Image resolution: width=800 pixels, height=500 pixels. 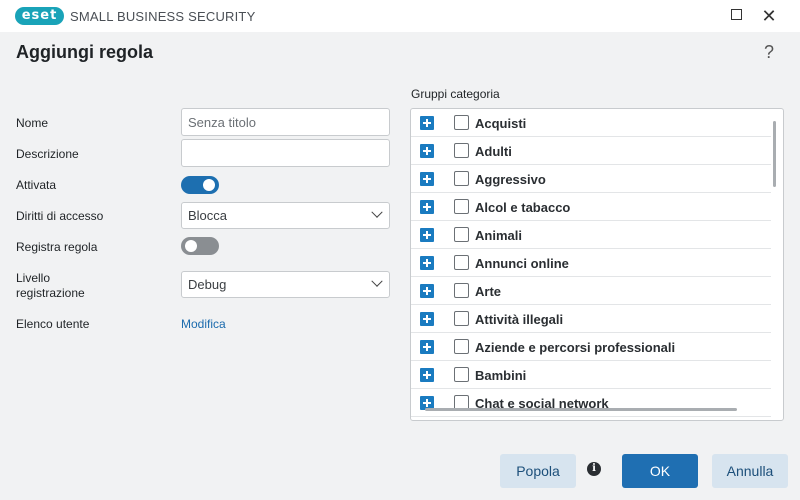 What do you see at coordinates (591, 151) in the screenshot?
I see `list-item: Adulti` at bounding box center [591, 151].